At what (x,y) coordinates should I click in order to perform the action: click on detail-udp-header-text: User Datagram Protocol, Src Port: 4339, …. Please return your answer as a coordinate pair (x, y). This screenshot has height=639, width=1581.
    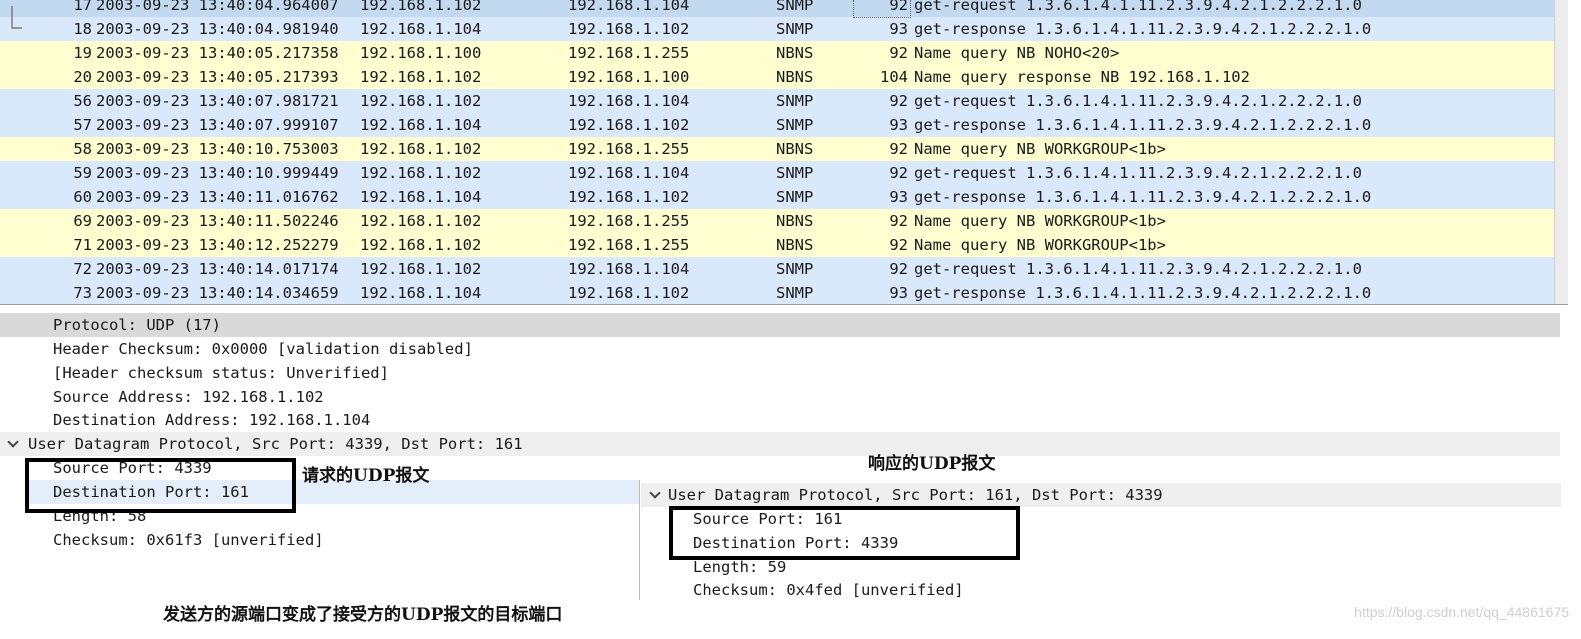
    Looking at the image, I should click on (275, 444).